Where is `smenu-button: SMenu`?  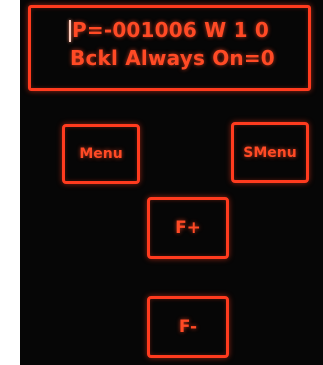 smenu-button: SMenu is located at coordinates (270, 152).